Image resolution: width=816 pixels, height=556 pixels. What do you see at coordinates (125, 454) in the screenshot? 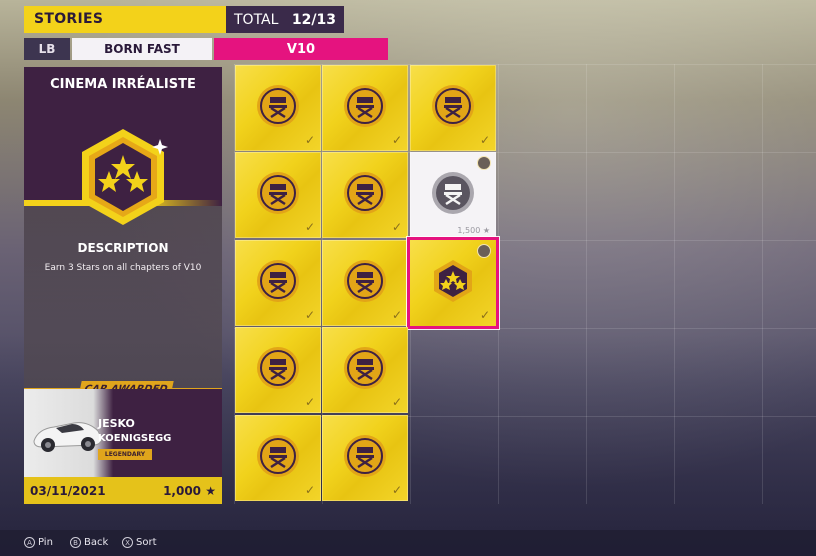
I see `car-rarity-badge: LEGENDARY` at bounding box center [125, 454].